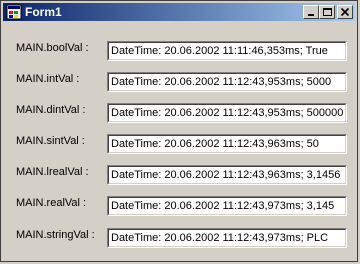  I want to click on window-title: Form1, so click(43, 12).